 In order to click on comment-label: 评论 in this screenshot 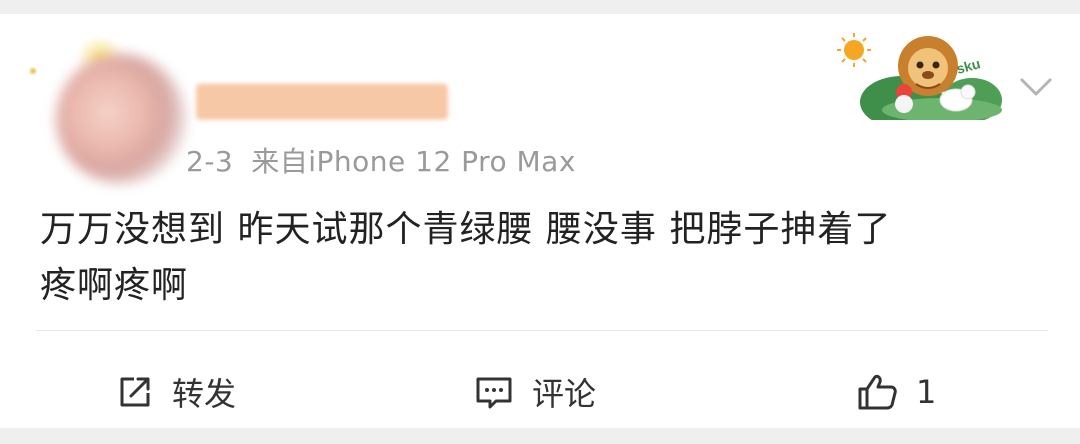, I will do `click(564, 394)`.